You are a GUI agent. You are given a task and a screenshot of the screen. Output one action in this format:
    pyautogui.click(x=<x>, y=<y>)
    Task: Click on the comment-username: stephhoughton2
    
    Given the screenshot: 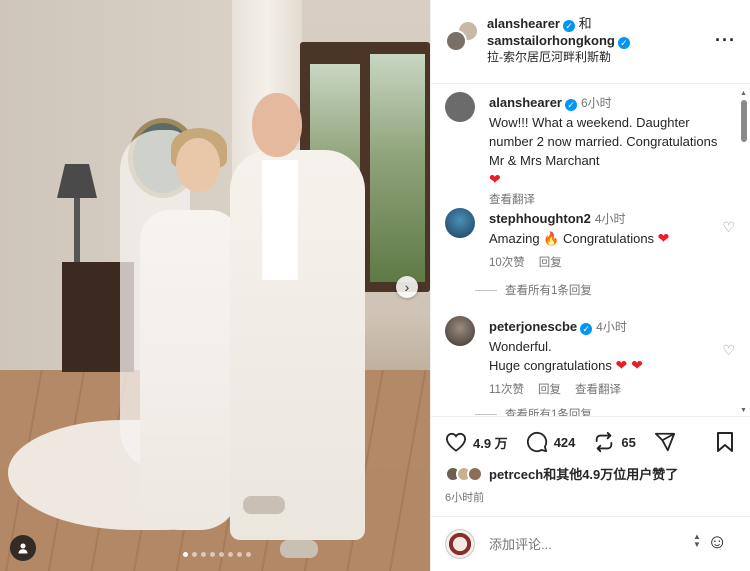 What is the action you would take?
    pyautogui.click(x=540, y=218)
    